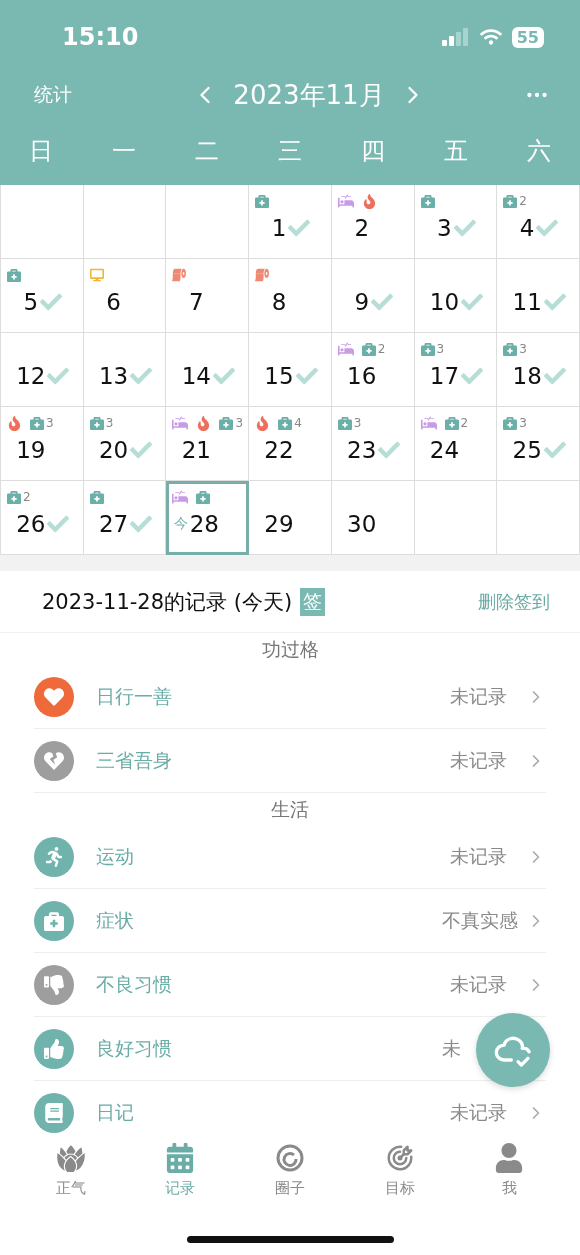  Describe the element at coordinates (372, 151) in the screenshot. I see `weekday-label: 四` at that location.